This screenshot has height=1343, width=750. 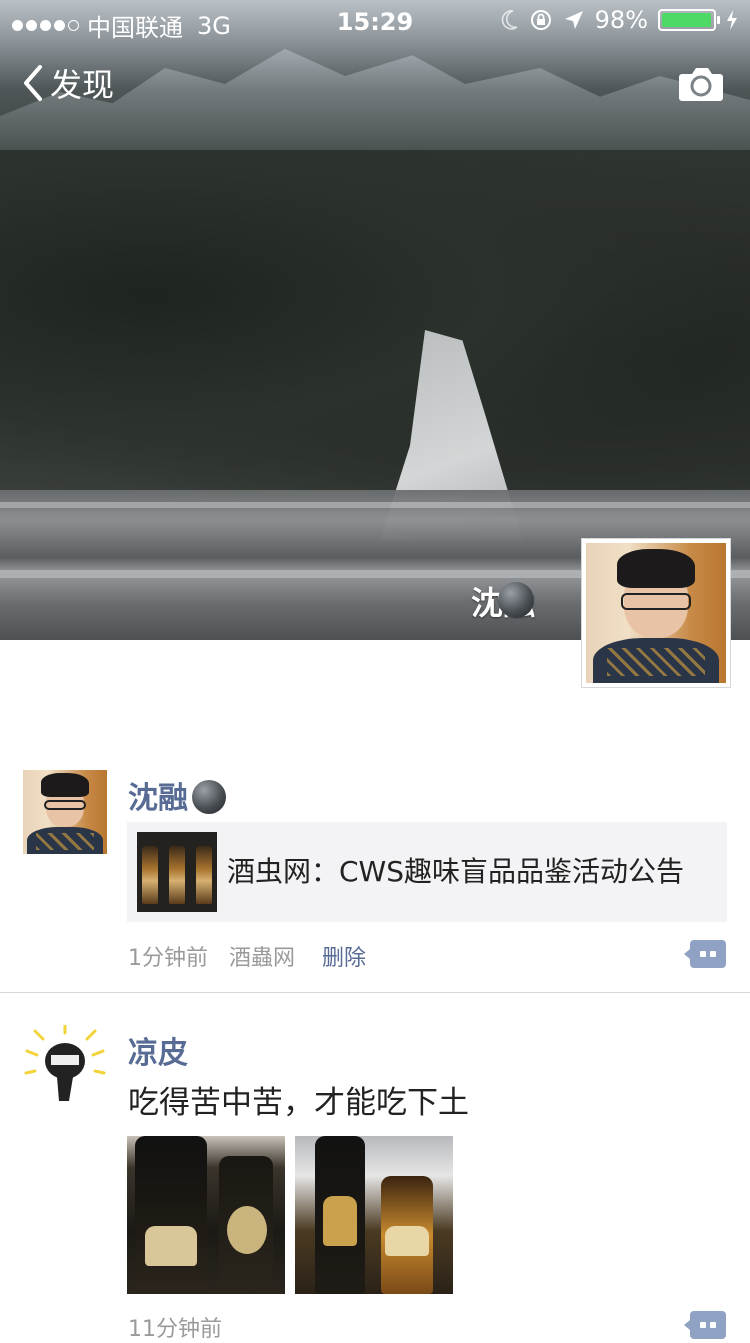 I want to click on link-title: 酒虫网：CWS趣味盲品品鉴活动公告, so click(x=456, y=871).